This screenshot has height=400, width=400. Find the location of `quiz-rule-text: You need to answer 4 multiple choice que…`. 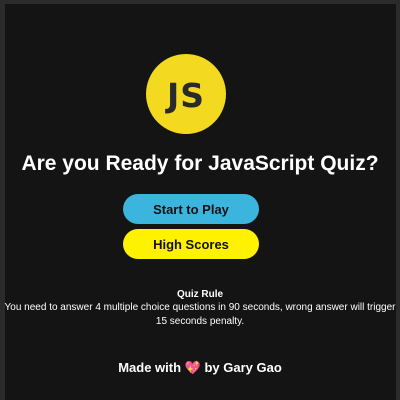

quiz-rule-text: You need to answer 4 multiple choice que… is located at coordinates (200, 314).